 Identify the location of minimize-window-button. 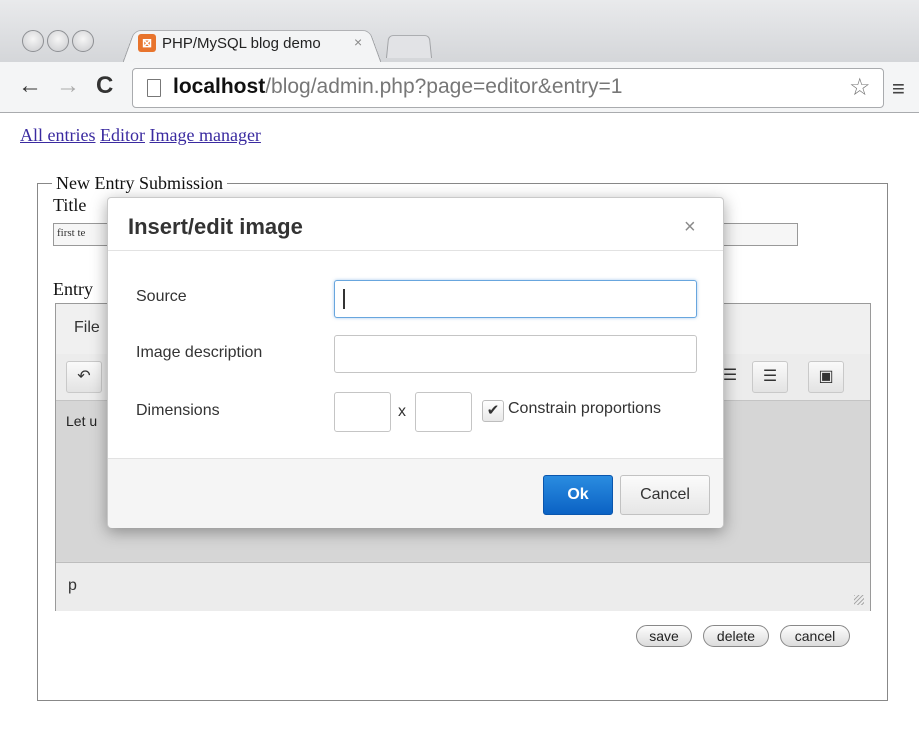
(58, 41).